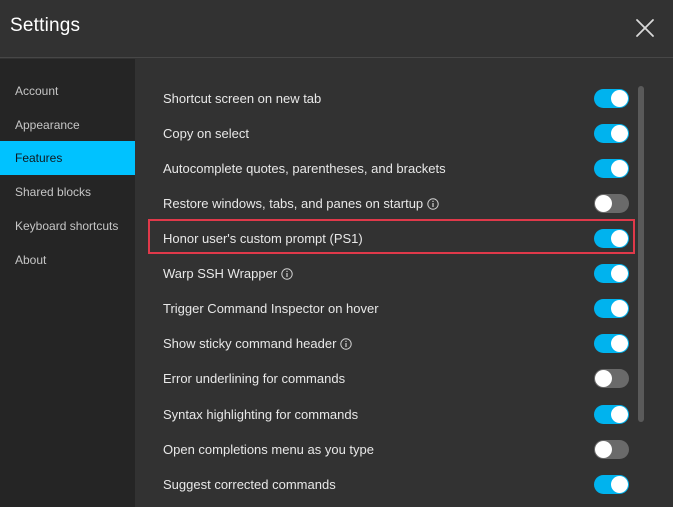 The image size is (673, 507). What do you see at coordinates (220, 273) in the screenshot?
I see `setting-label: Warp SSH Wrapper` at bounding box center [220, 273].